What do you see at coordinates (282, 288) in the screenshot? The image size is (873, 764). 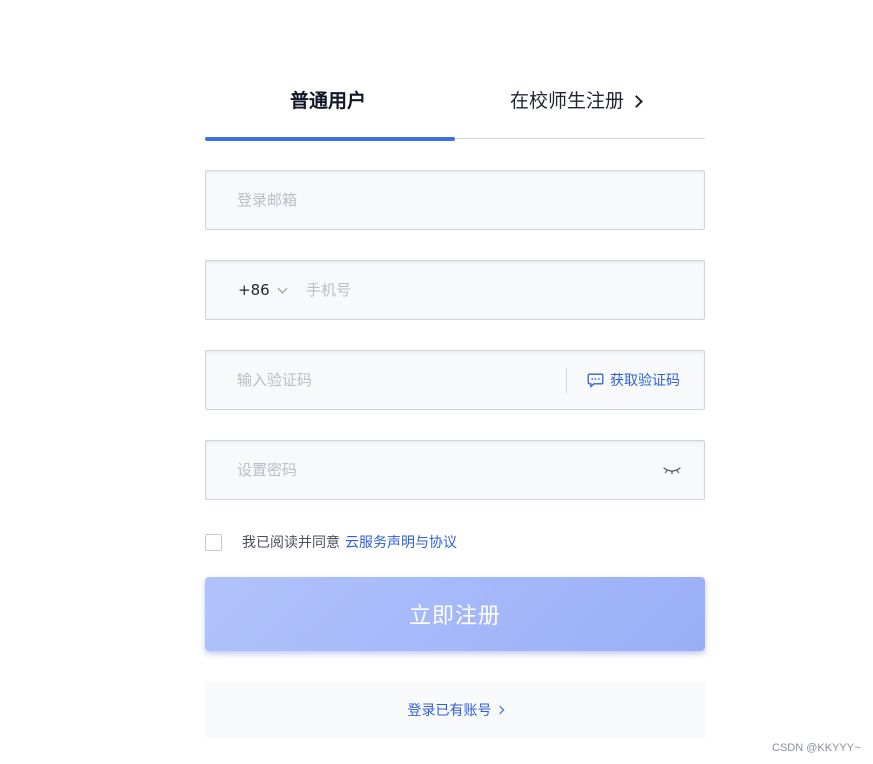 I see `chevron-down-icon` at bounding box center [282, 288].